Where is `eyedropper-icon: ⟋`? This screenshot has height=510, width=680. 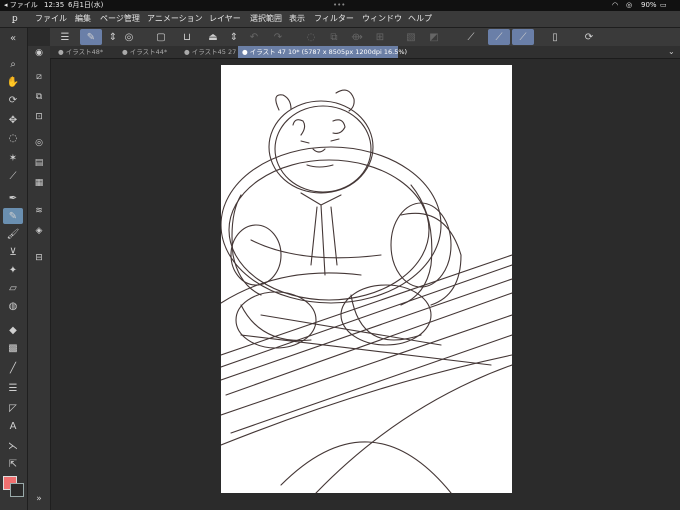
eyedropper-icon: ⟋ is located at coordinates (13, 176).